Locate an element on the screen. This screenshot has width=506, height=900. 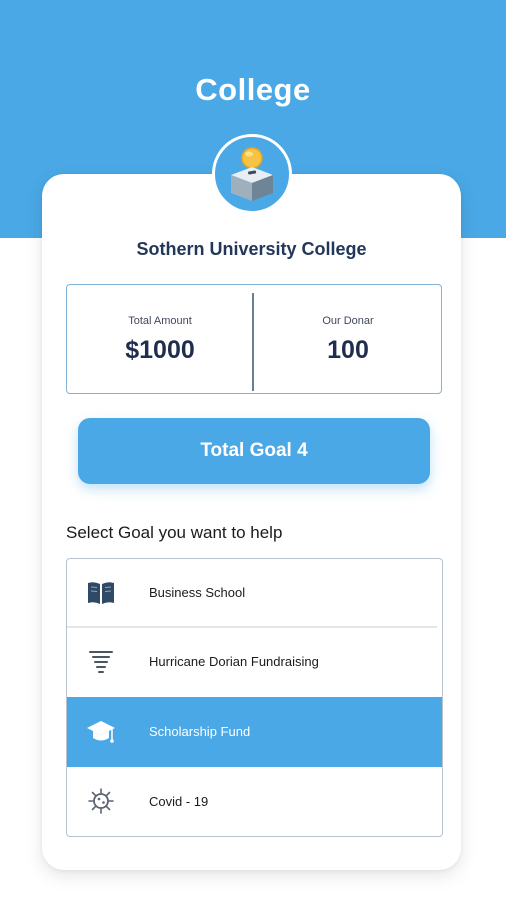
graduation-cap-icon is located at coordinates (101, 732).